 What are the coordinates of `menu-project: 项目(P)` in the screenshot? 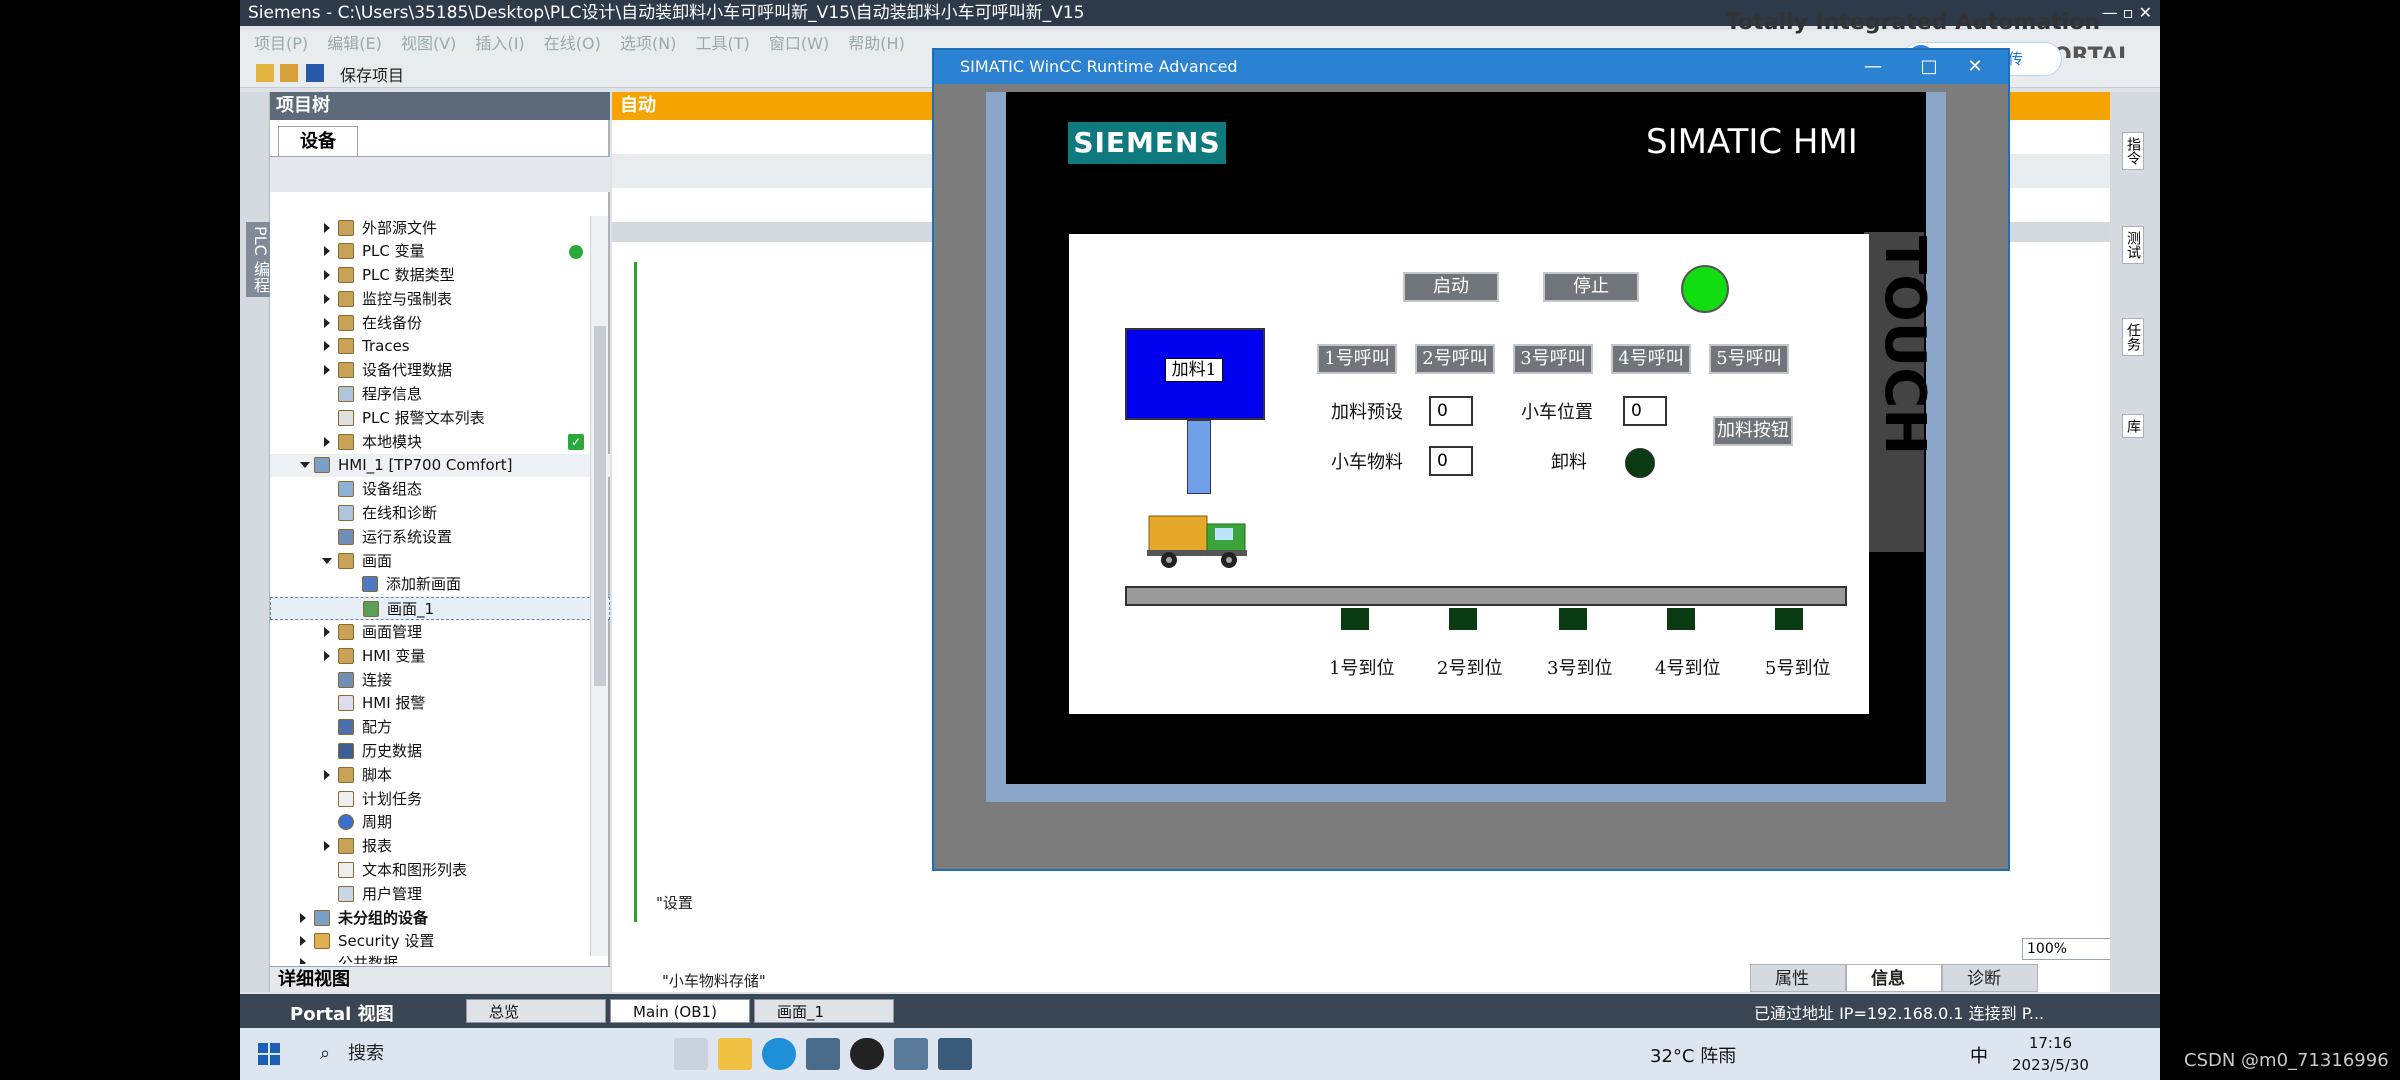 It's located at (281, 43).